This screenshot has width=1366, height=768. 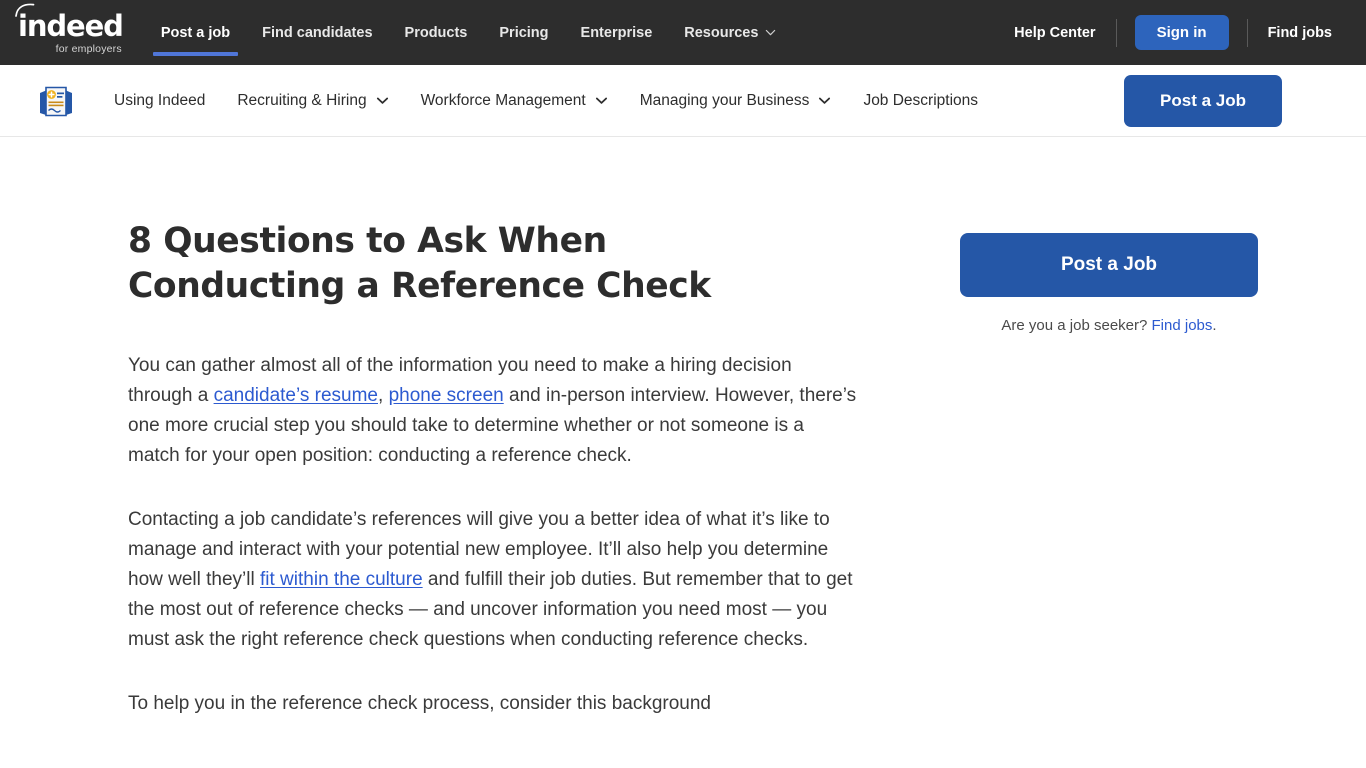 What do you see at coordinates (1182, 325) in the screenshot?
I see `find-jobs-link-sidebar: Find jobs` at bounding box center [1182, 325].